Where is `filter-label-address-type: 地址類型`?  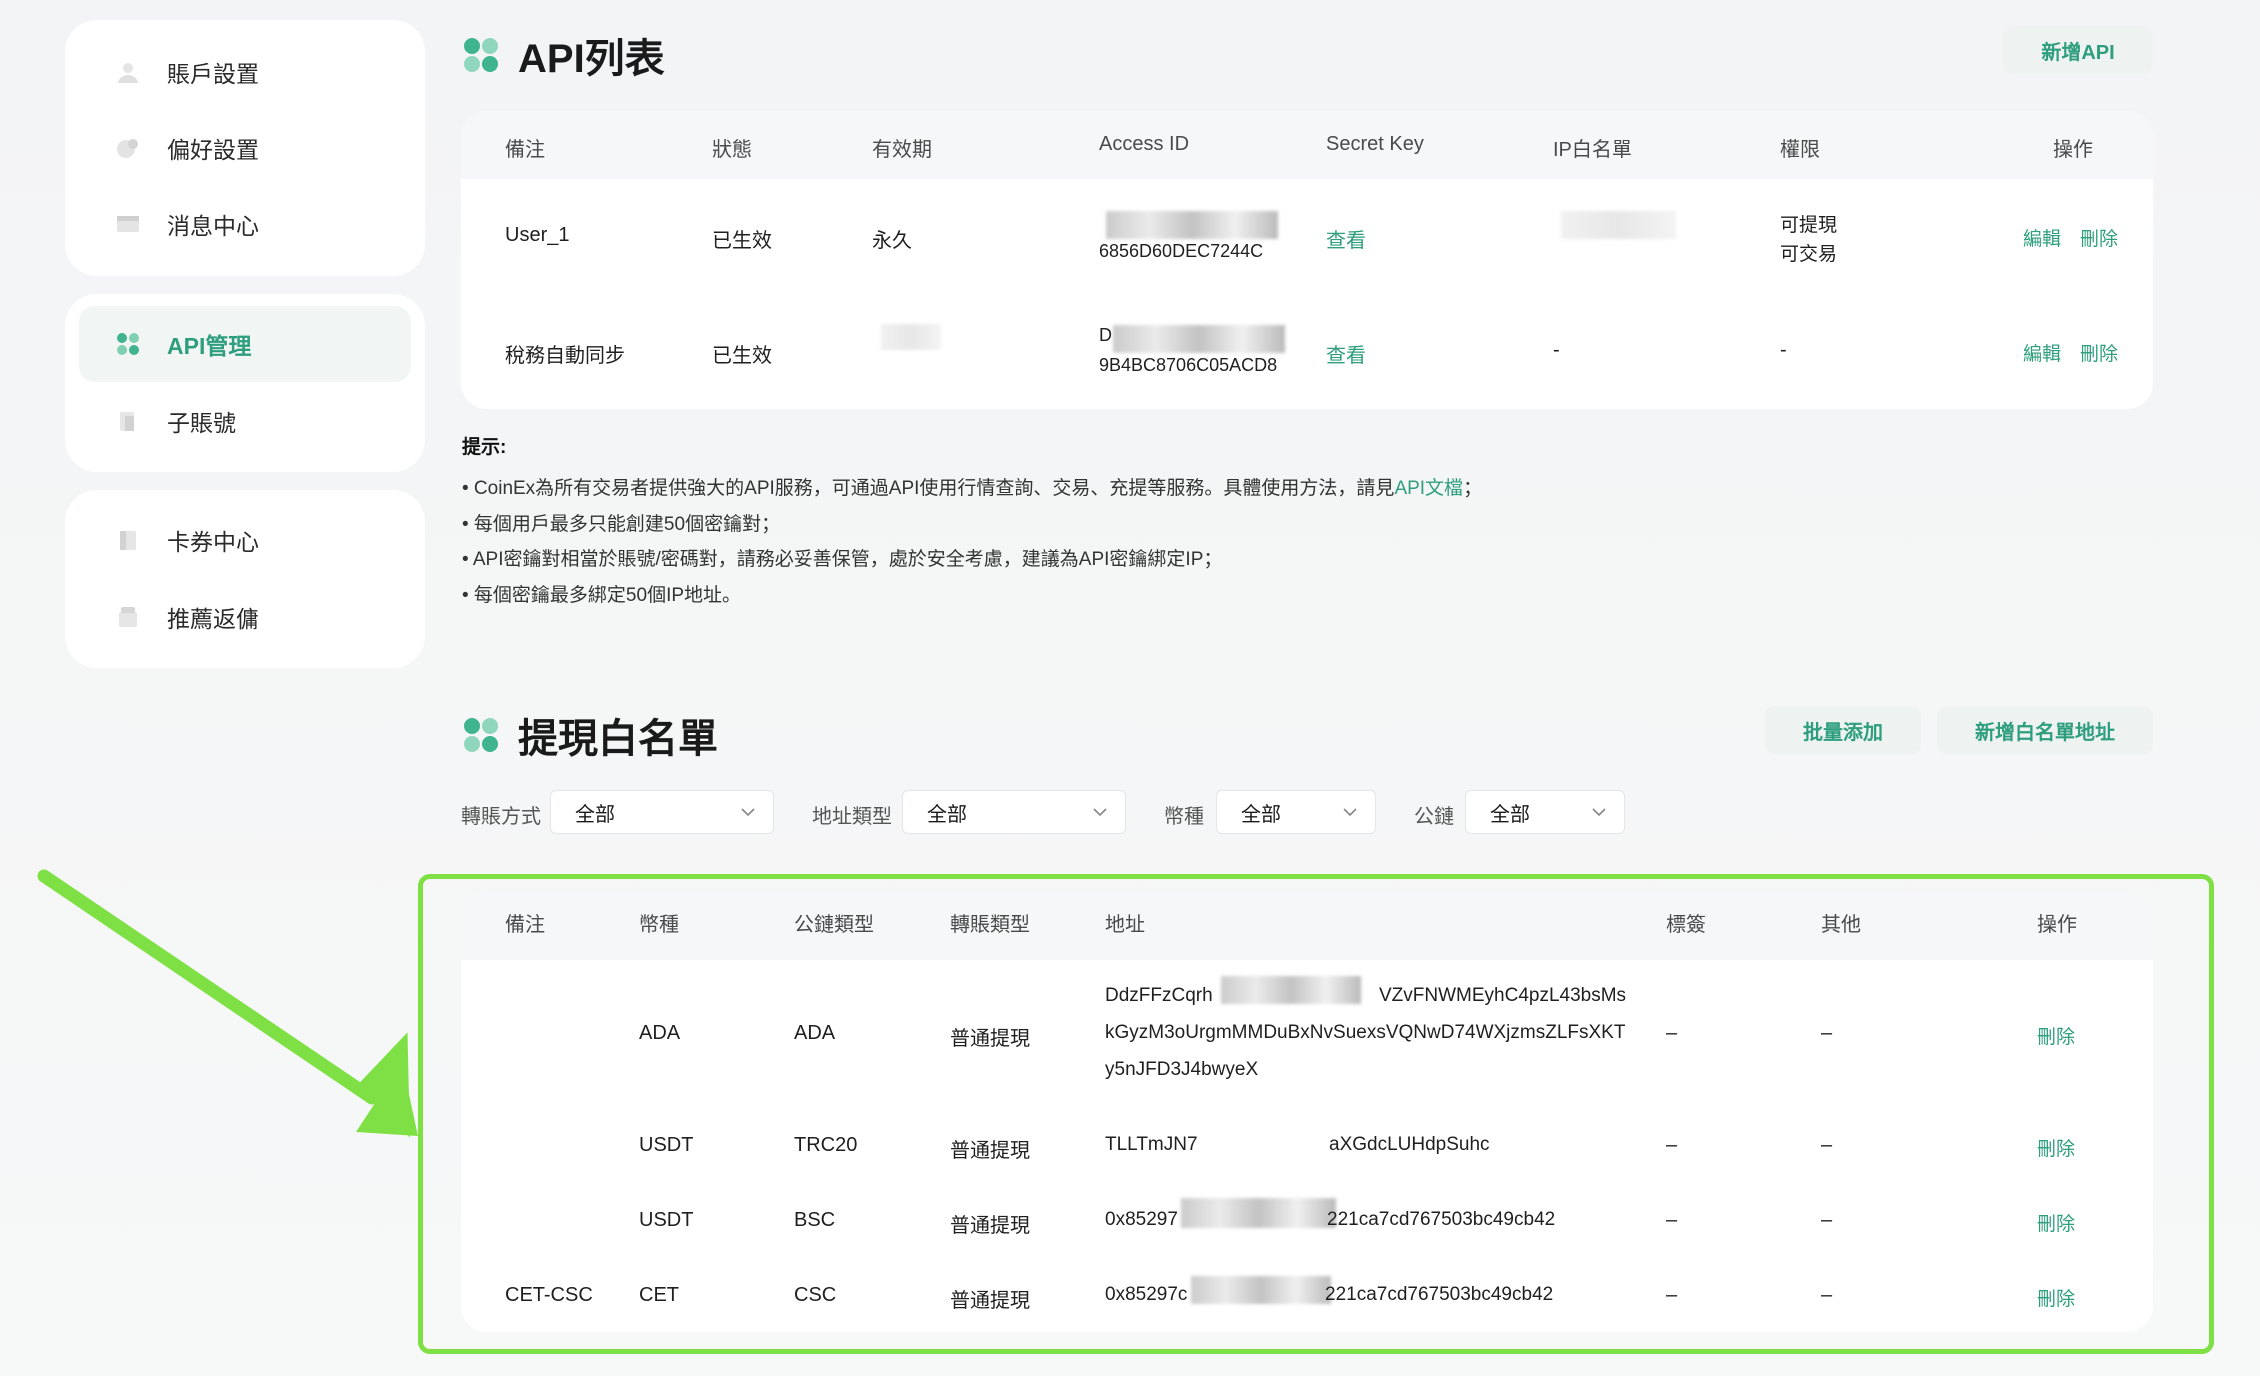
filter-label-address-type: 地址類型 is located at coordinates (852, 817).